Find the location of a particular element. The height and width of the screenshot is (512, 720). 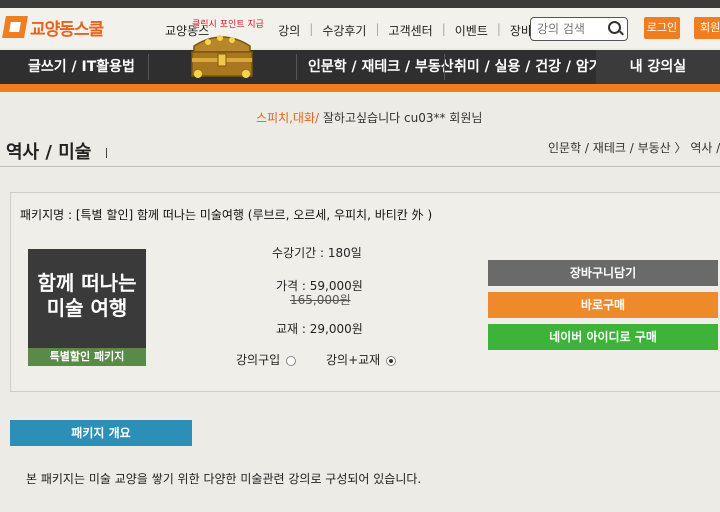

search-box is located at coordinates (579, 29).